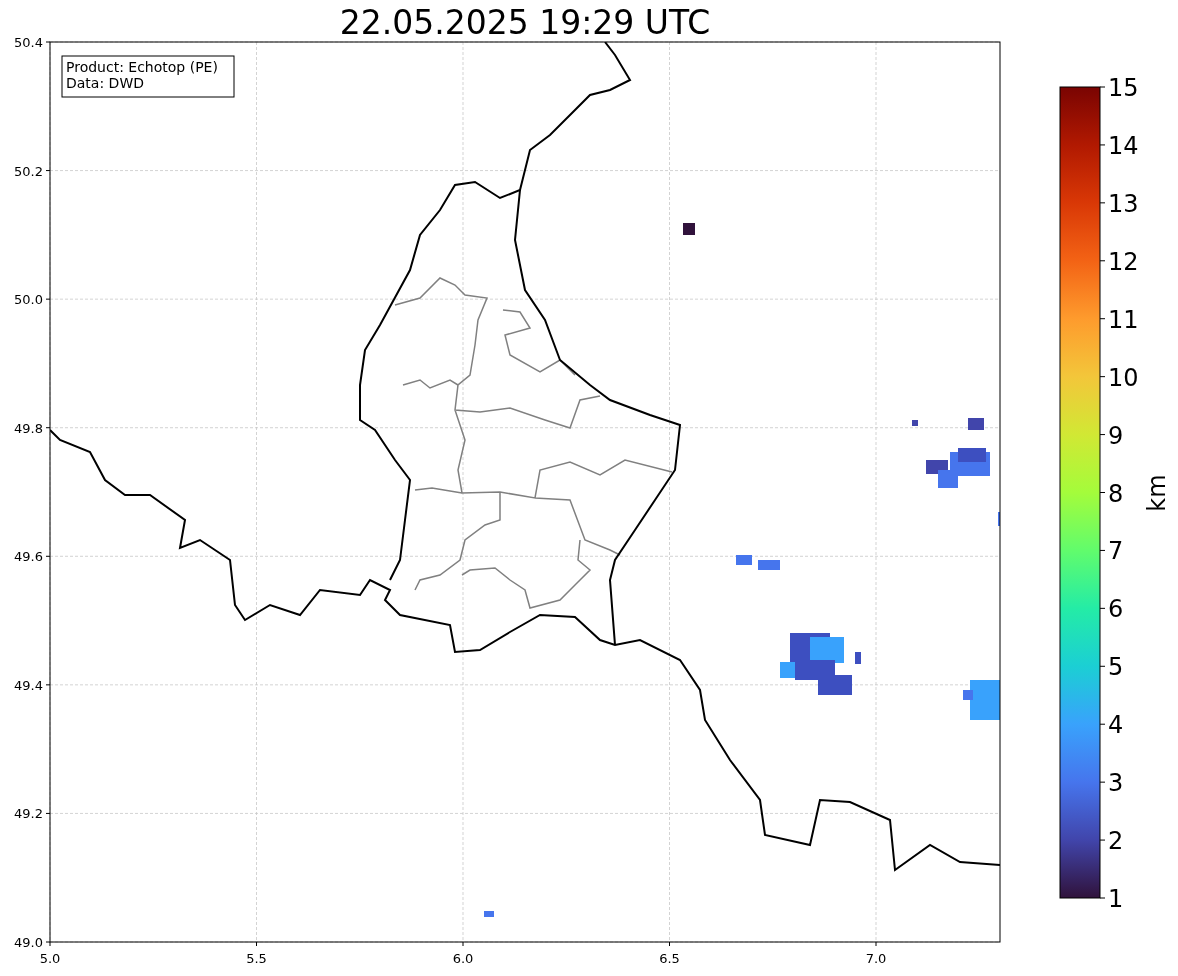 The height and width of the screenshot is (976, 1178). Describe the element at coordinates (28, 557) in the screenshot. I see `y-axis-tick-label: 49.6` at that location.